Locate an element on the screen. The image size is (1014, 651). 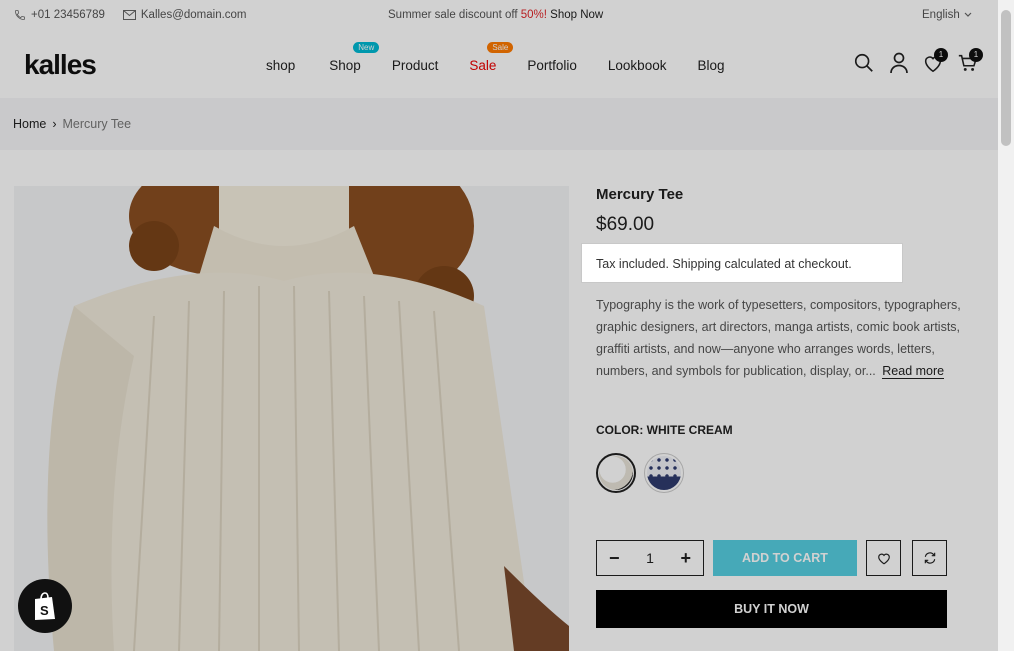
email-contact: Kalles@domain.com is located at coordinates (184, 15).